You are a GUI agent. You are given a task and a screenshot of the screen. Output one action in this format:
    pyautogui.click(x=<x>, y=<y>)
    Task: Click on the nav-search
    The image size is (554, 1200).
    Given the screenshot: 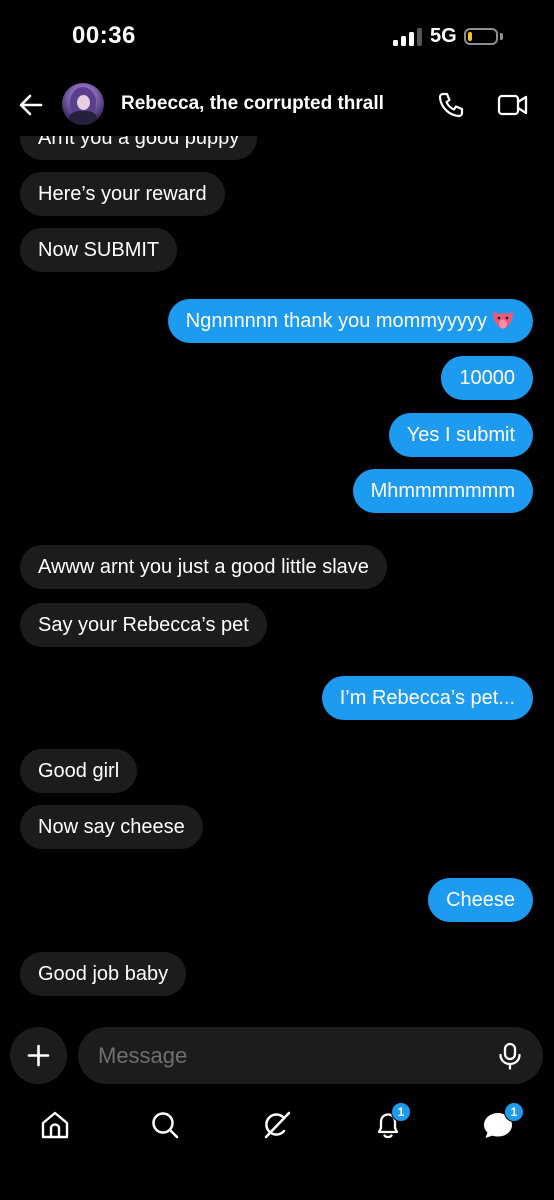 What is the action you would take?
    pyautogui.click(x=165, y=1125)
    